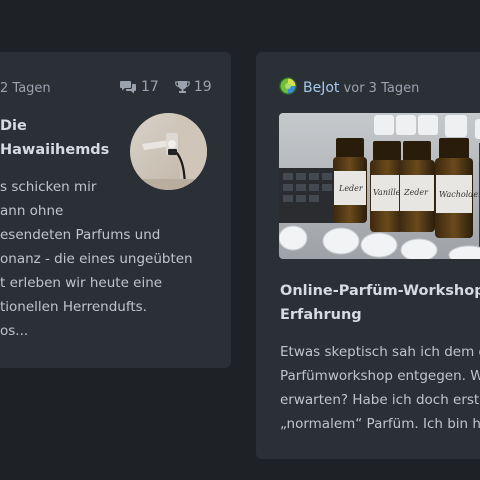 The image size is (480, 480). I want to click on bottle-label: Zeder, so click(416, 192).